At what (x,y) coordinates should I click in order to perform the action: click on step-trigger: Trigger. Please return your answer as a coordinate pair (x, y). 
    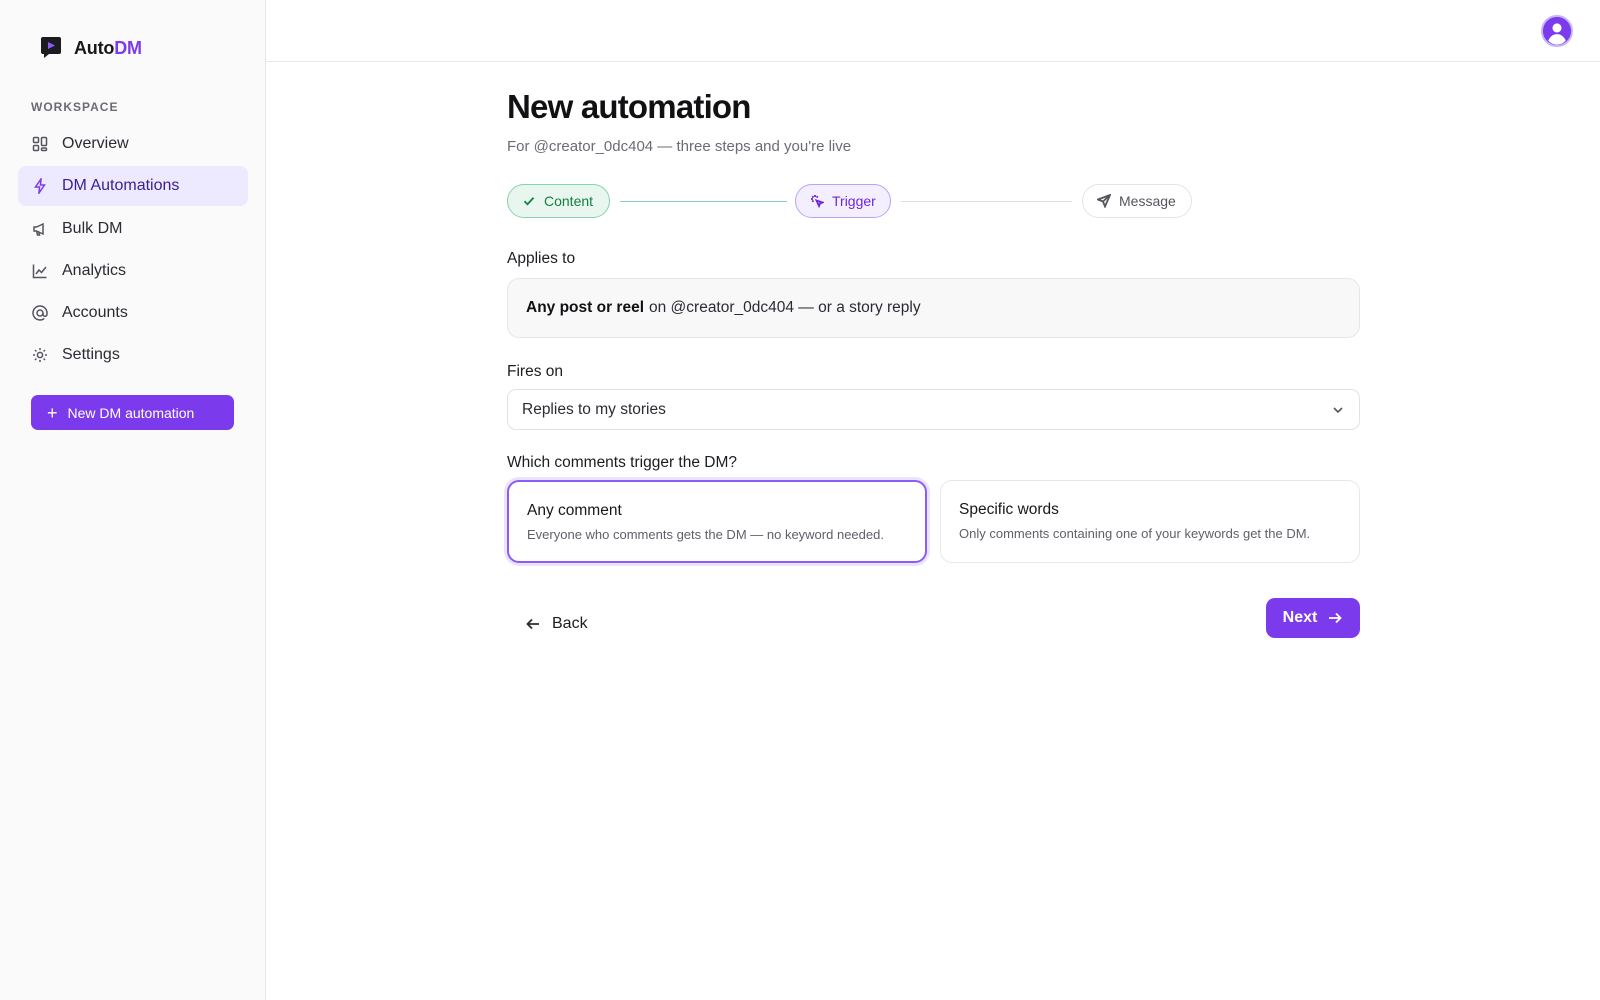
    Looking at the image, I should click on (843, 201).